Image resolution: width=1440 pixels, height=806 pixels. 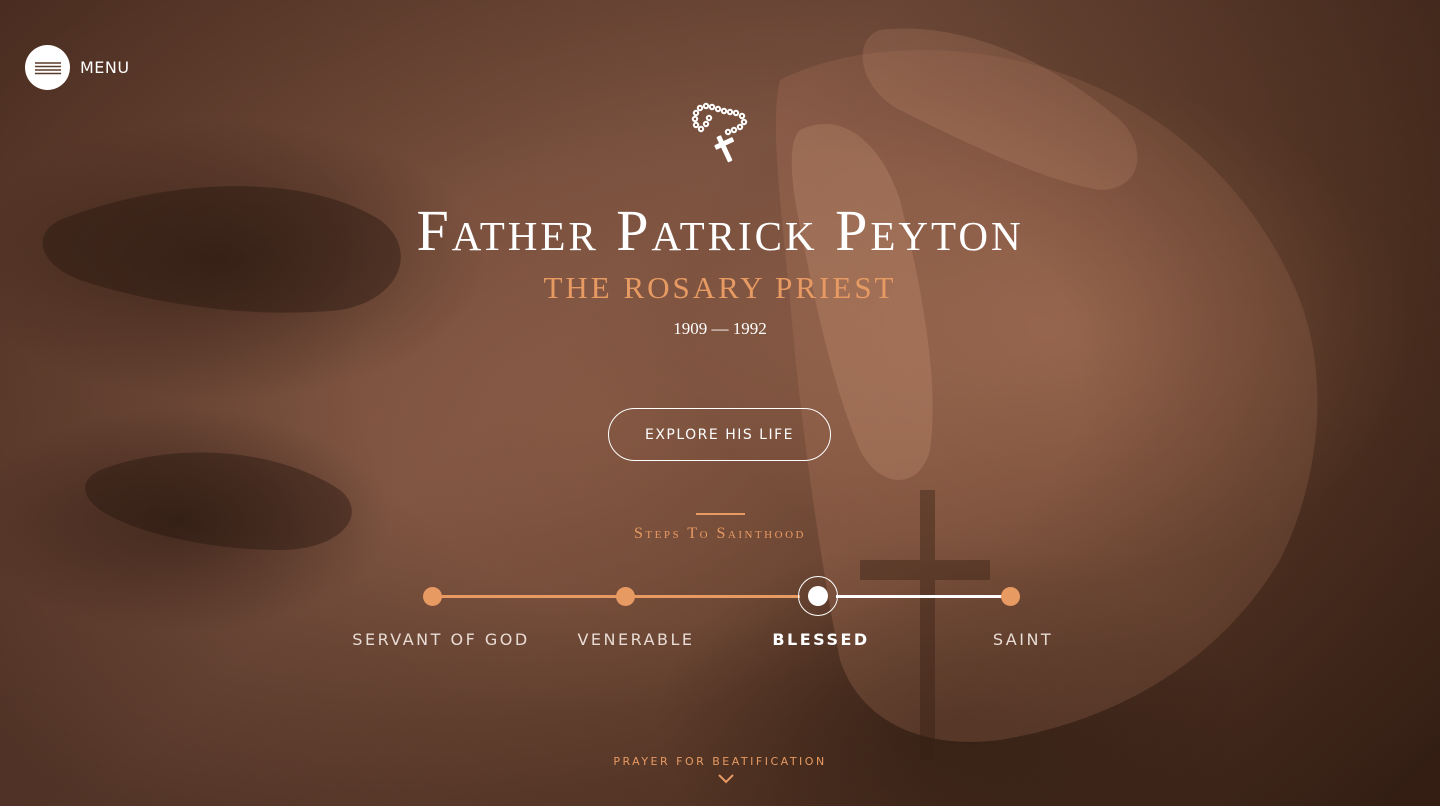 What do you see at coordinates (720, 514) in the screenshot?
I see `steps-divider` at bounding box center [720, 514].